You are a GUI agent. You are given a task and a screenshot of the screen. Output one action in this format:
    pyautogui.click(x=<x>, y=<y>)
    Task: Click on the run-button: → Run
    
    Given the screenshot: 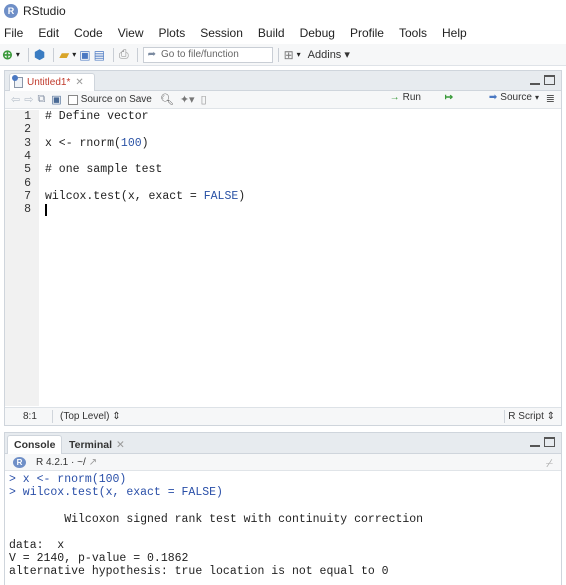 What is the action you would take?
    pyautogui.click(x=405, y=97)
    